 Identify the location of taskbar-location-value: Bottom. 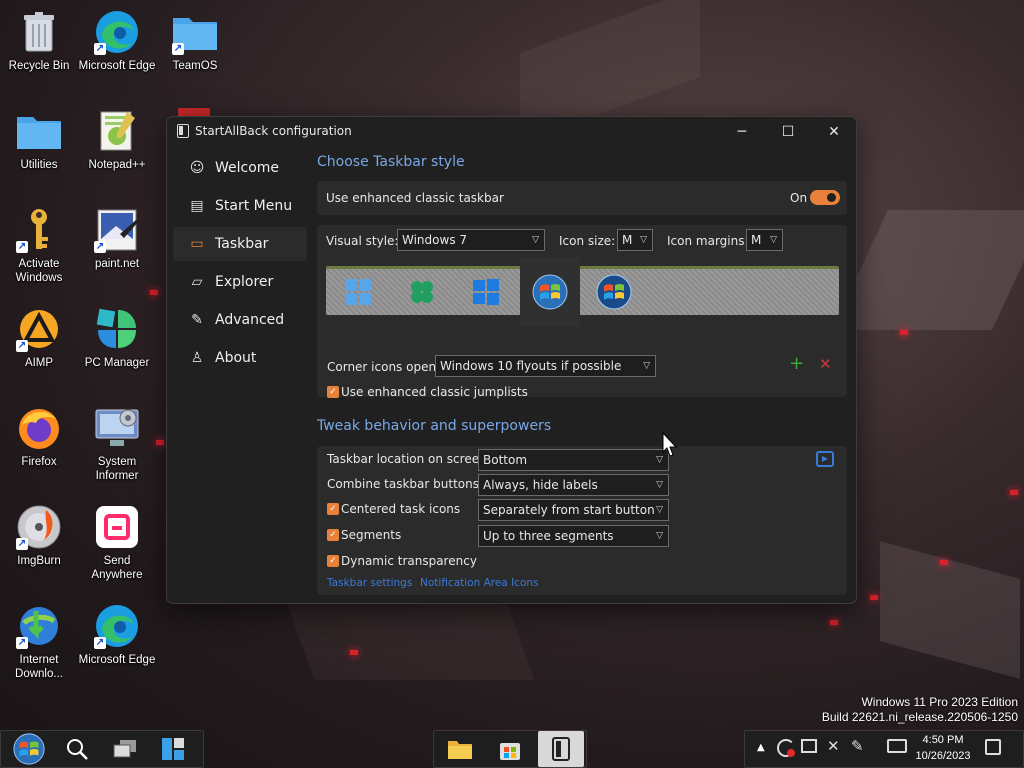
(505, 460).